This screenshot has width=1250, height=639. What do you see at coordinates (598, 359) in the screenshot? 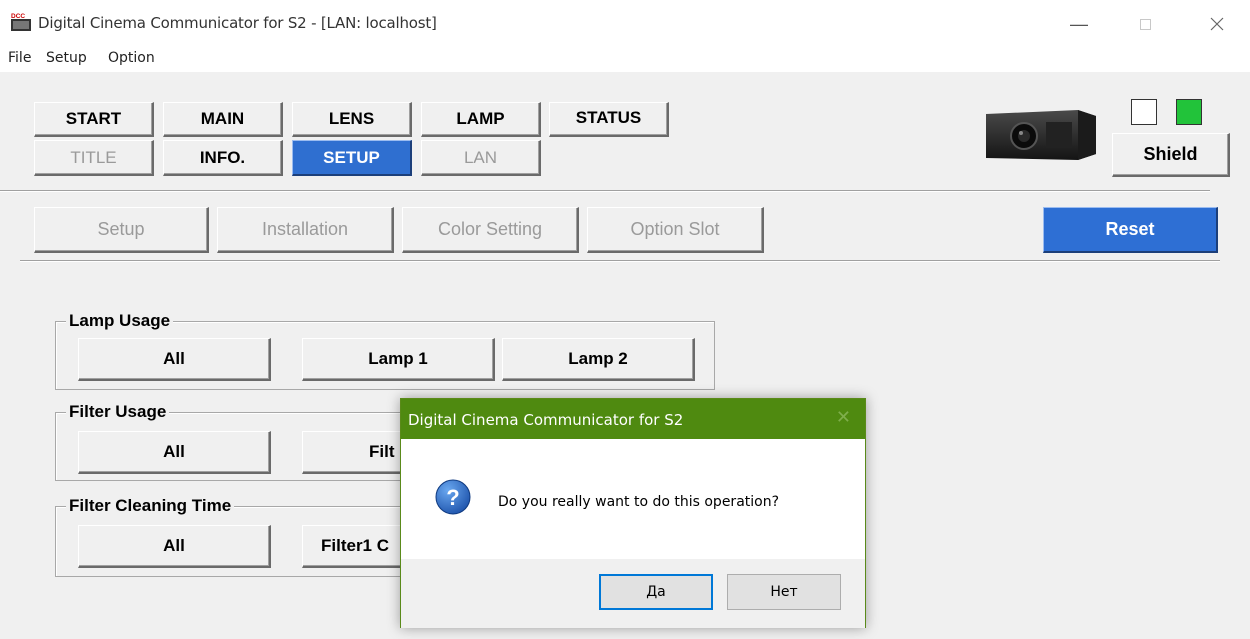
I see `lamp2-button: Lamp 2` at bounding box center [598, 359].